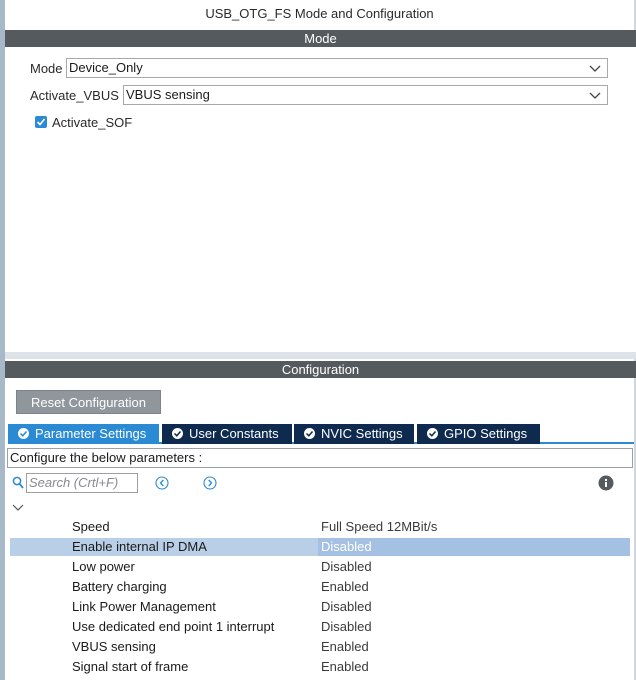 This screenshot has width=636, height=680. I want to click on tab-nvic-settings: NVIC Settings, so click(354, 434).